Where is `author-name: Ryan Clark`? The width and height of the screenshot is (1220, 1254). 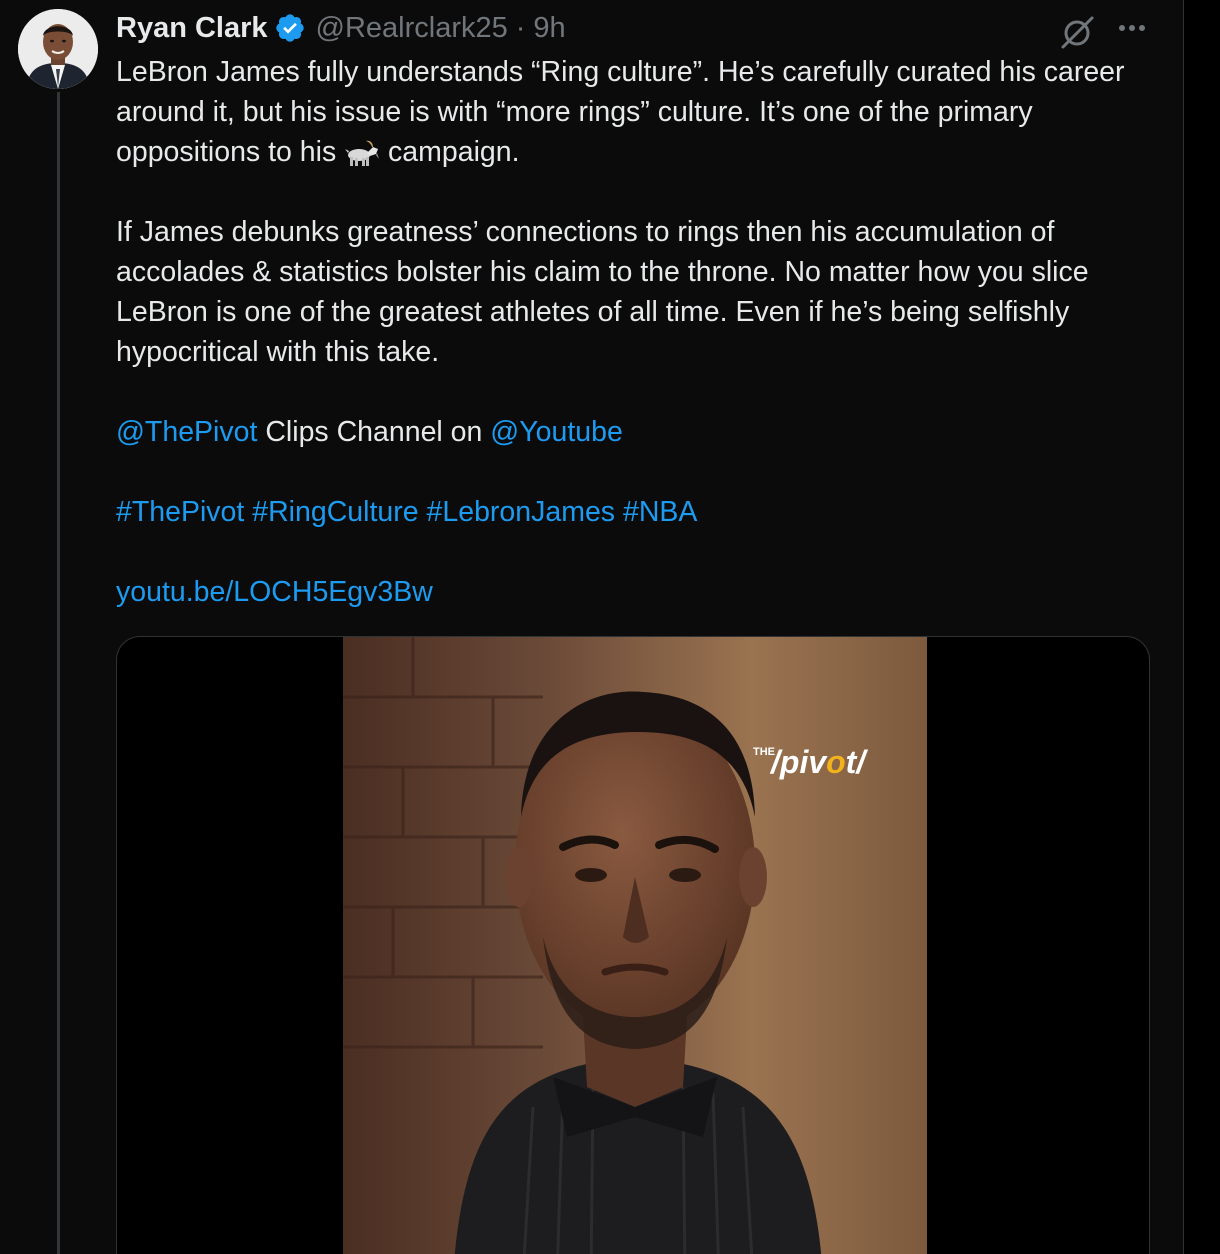
author-name: Ryan Clark is located at coordinates (192, 28).